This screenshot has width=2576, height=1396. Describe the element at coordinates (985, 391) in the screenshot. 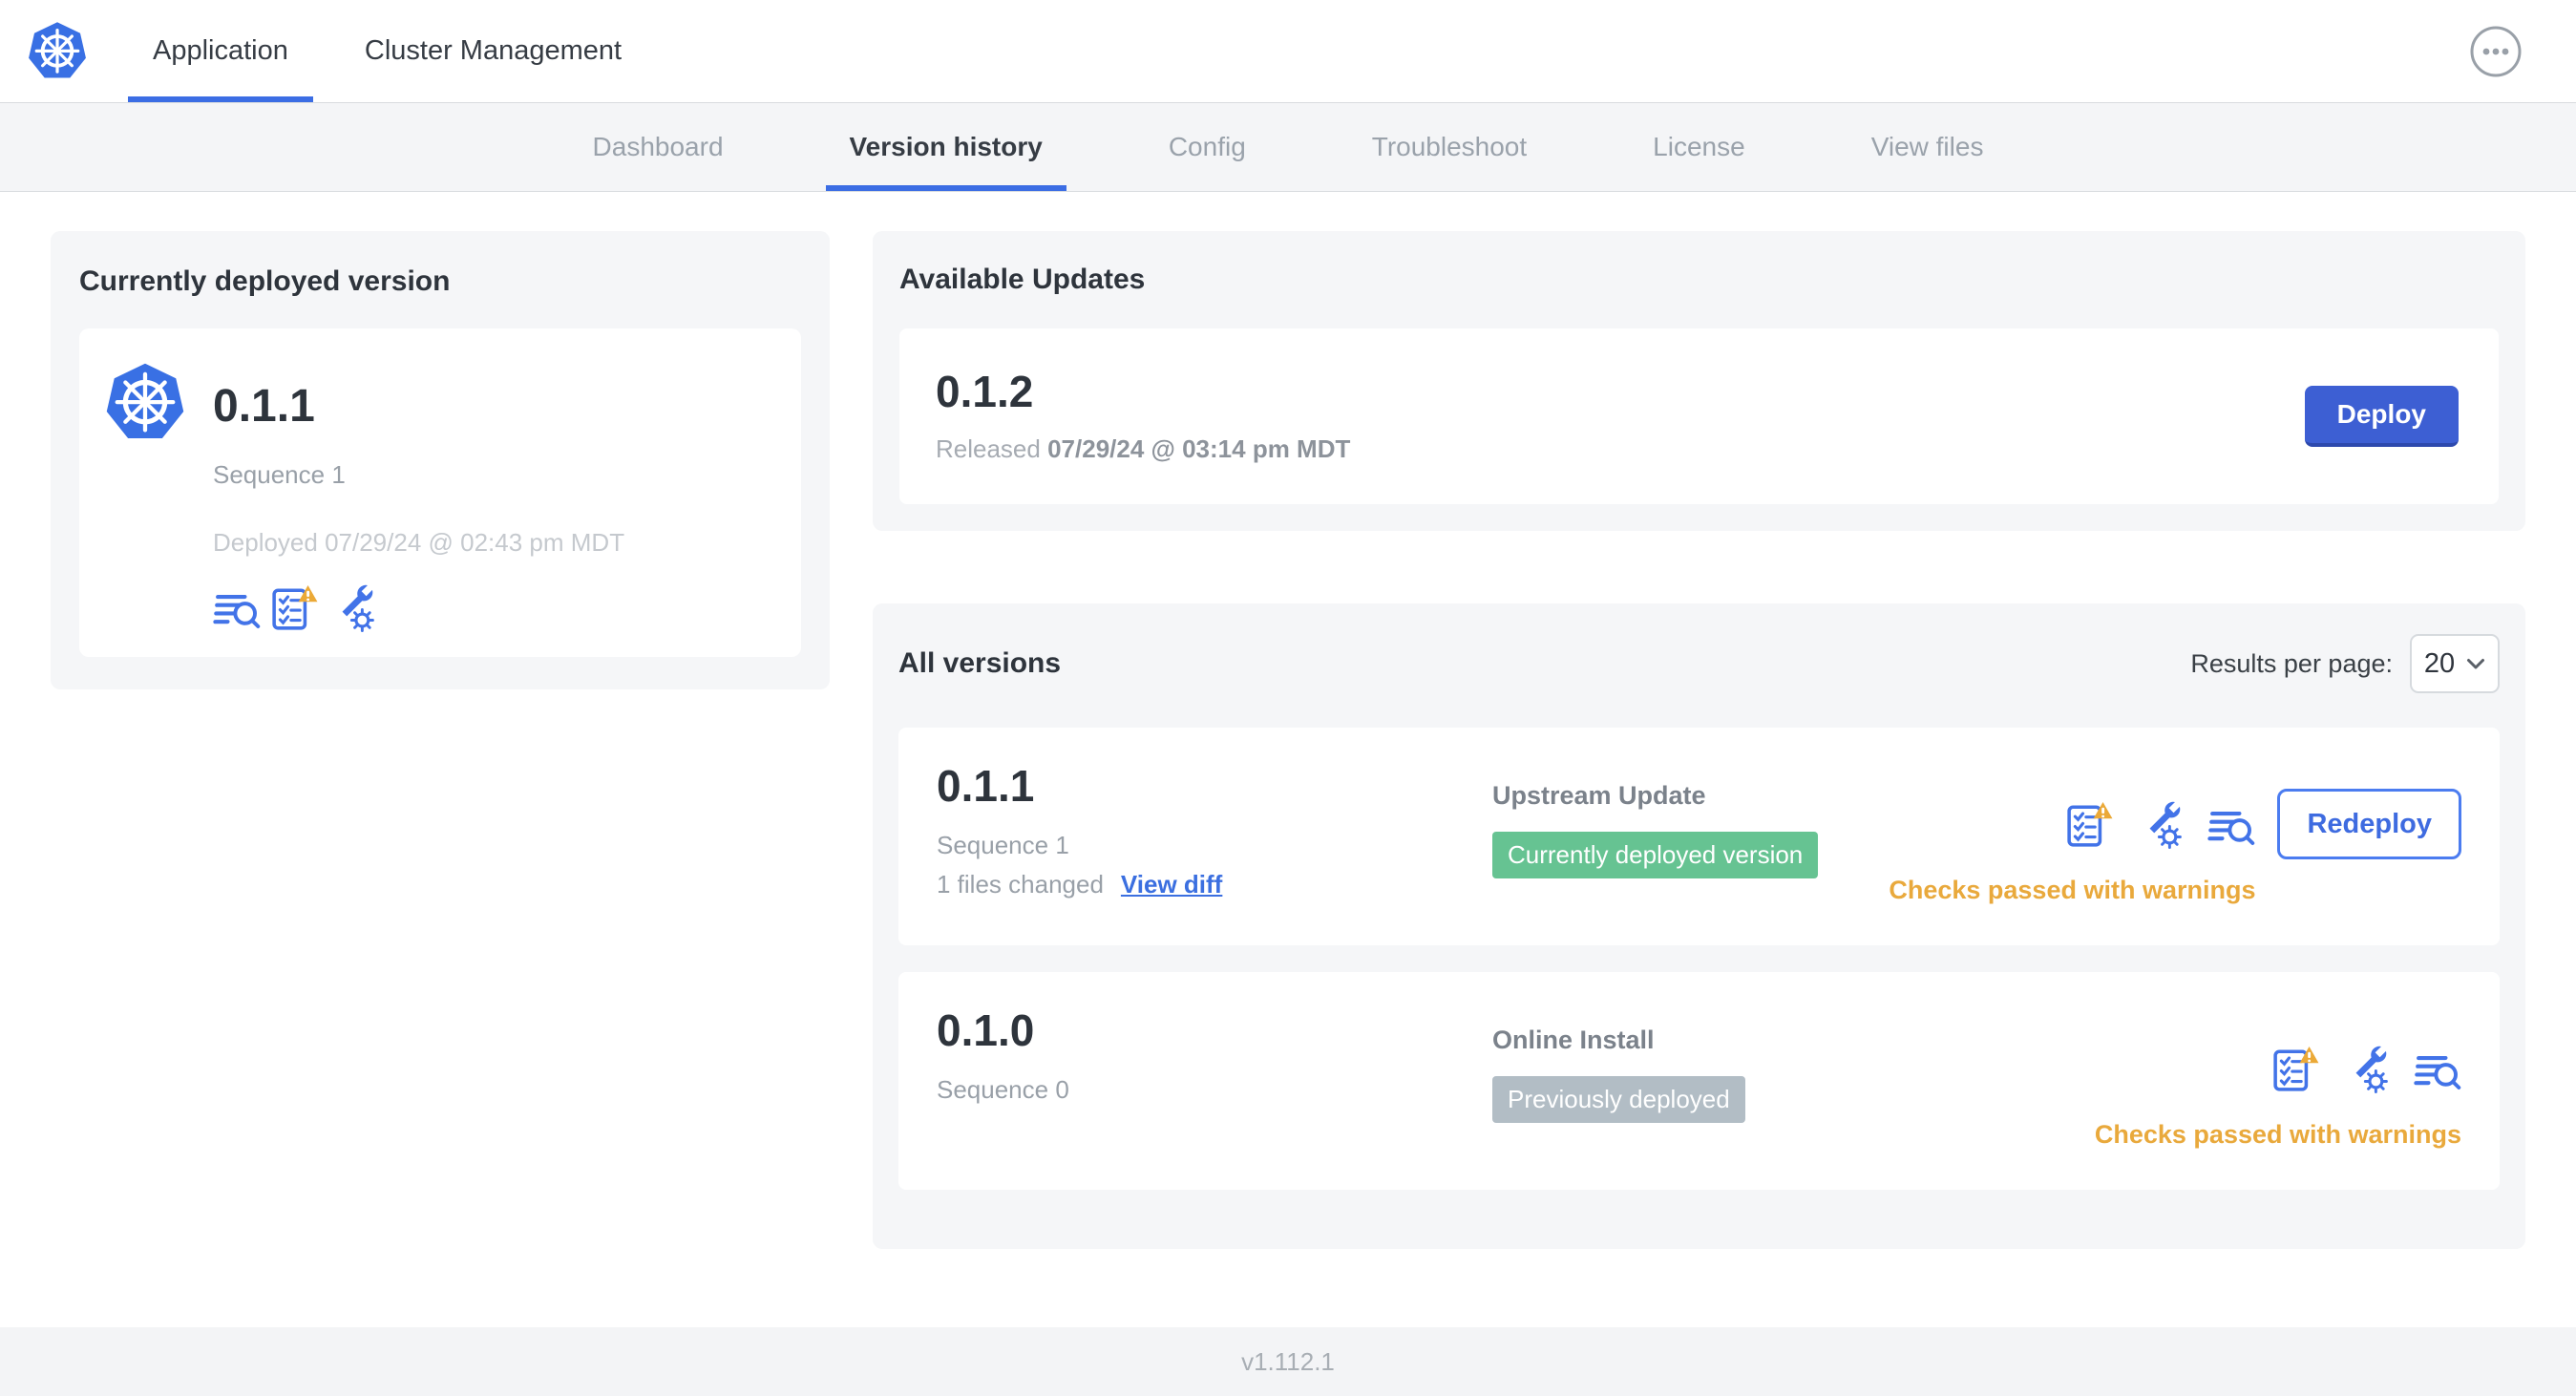

I see `update-version-number: 0.1.2` at that location.